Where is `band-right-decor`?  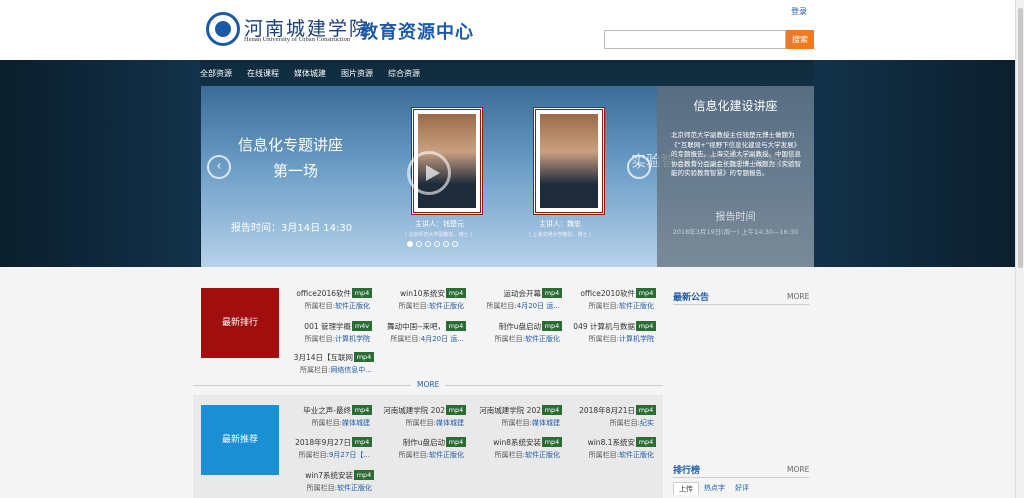
band-right-decor is located at coordinates (919, 163).